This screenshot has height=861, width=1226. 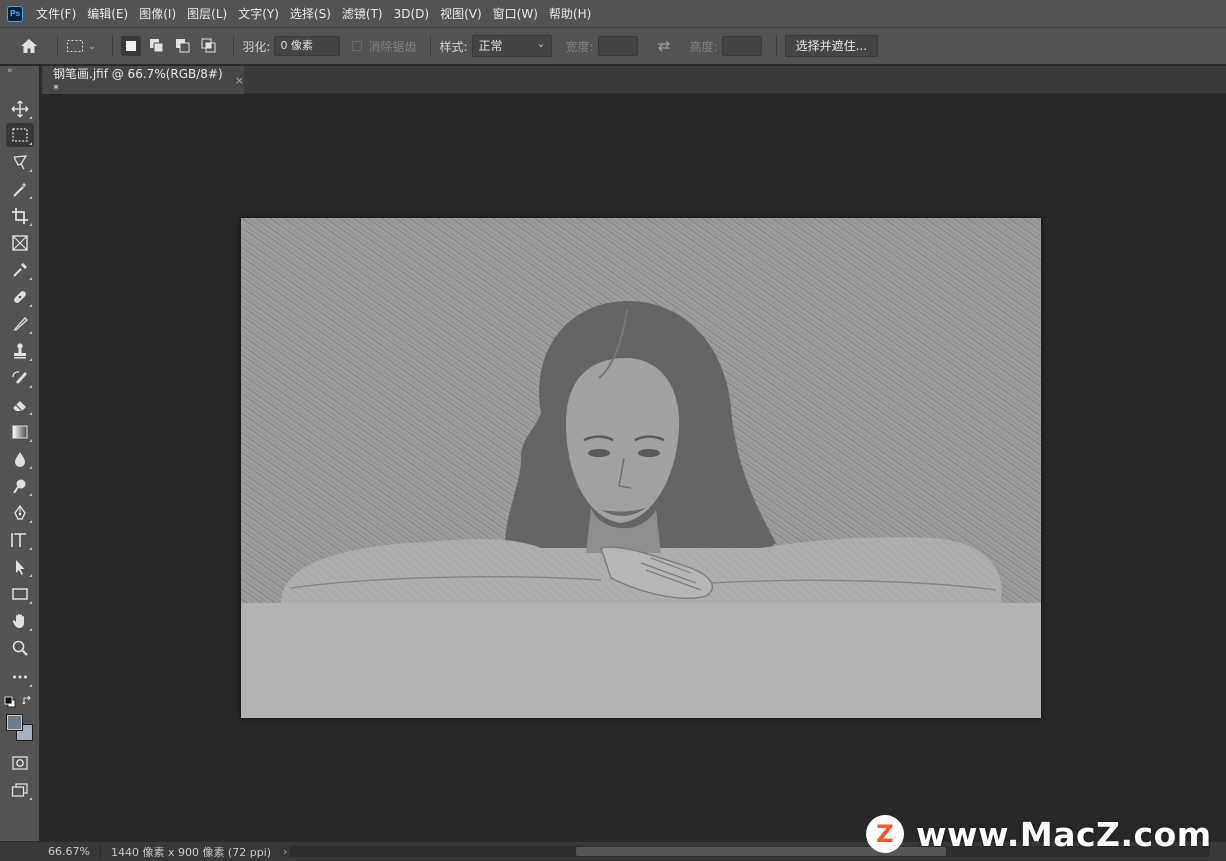 What do you see at coordinates (191, 852) in the screenshot?
I see `document-info: 1440 像素 x 900 像素 (72 ppi)` at bounding box center [191, 852].